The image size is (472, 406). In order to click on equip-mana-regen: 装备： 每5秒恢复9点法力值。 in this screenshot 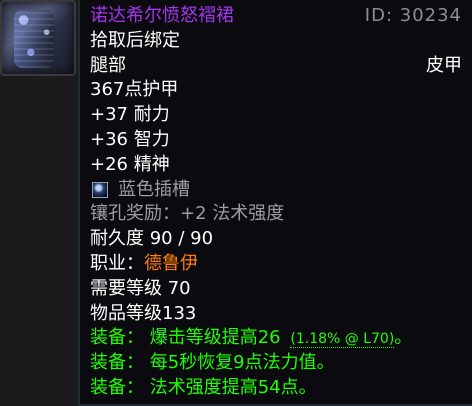, I will do `click(212, 363)`.